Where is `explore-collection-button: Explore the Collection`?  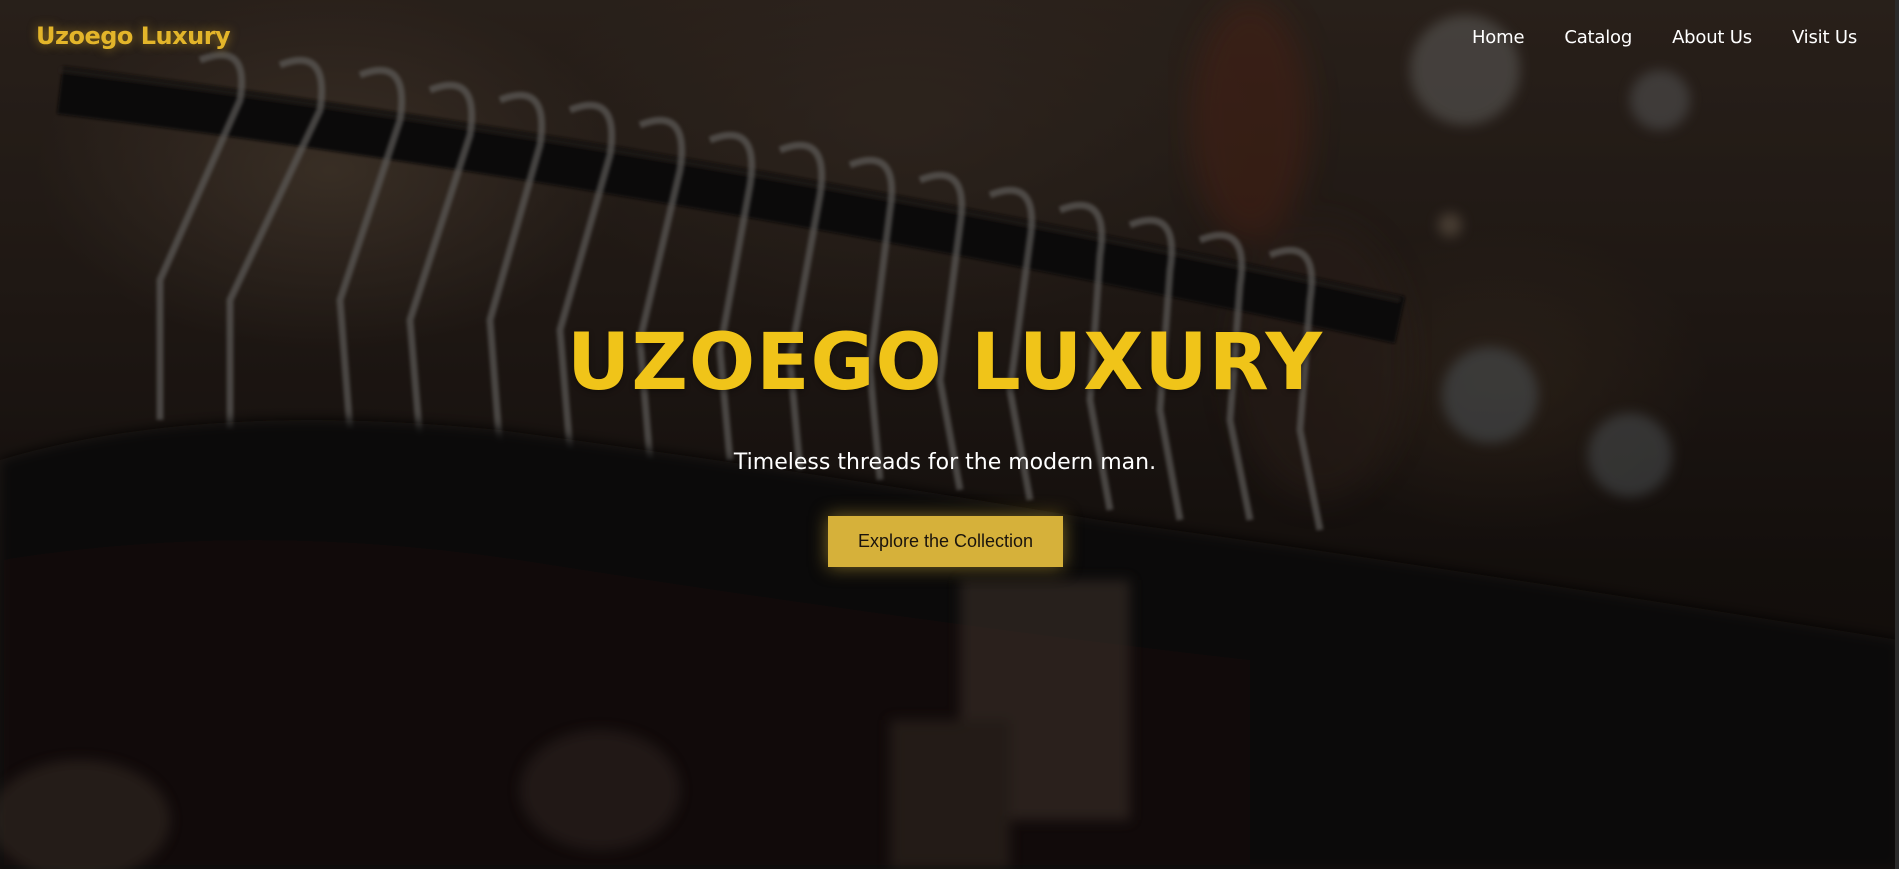 explore-collection-button: Explore the Collection is located at coordinates (945, 541).